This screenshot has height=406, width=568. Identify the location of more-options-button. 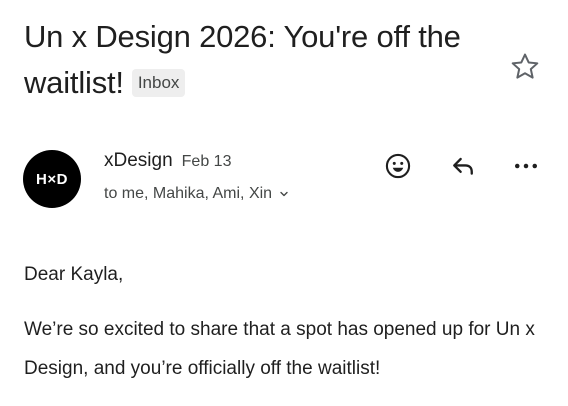
(526, 166).